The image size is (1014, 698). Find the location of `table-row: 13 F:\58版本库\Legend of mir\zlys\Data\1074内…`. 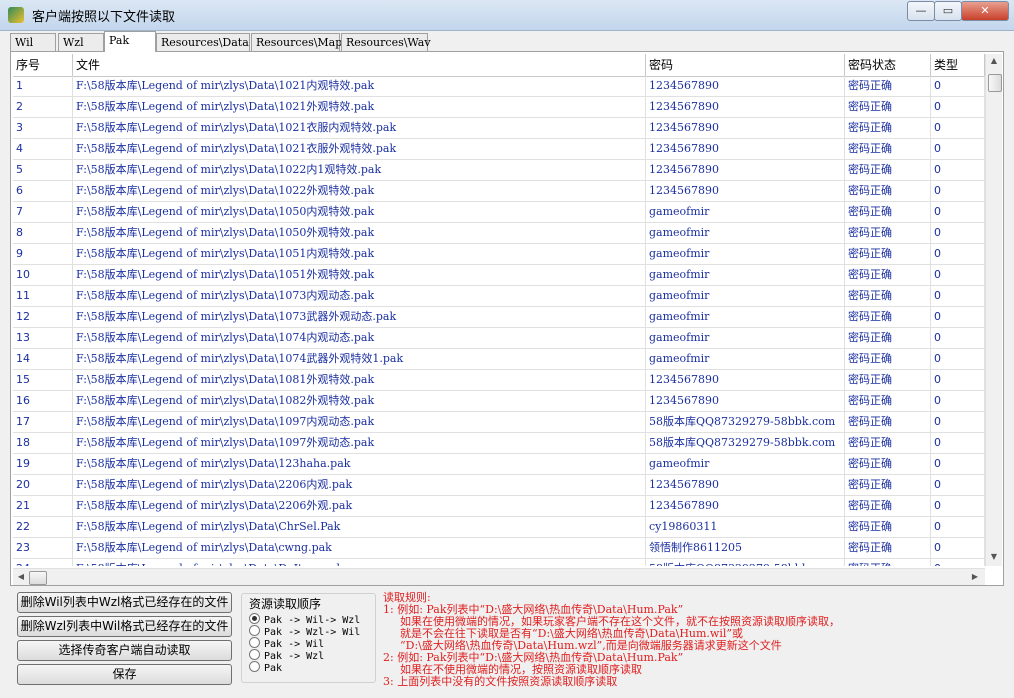

table-row: 13 F:\58版本库\Legend of mir\zlys\Data\1074内… is located at coordinates (499, 338).